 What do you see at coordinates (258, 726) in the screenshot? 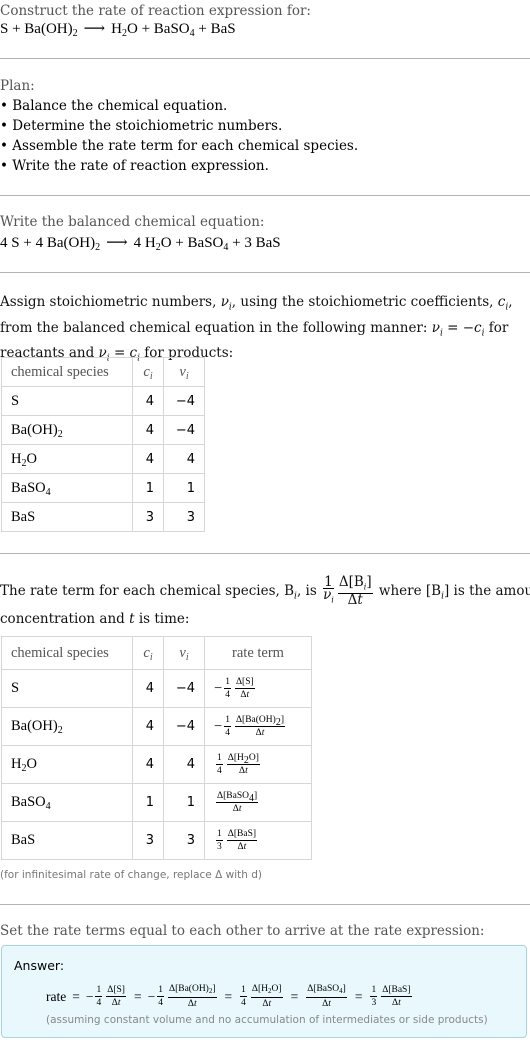
I see `rate-term-cell: −1 4 Δ[Ba(OH)2] Δt` at bounding box center [258, 726].